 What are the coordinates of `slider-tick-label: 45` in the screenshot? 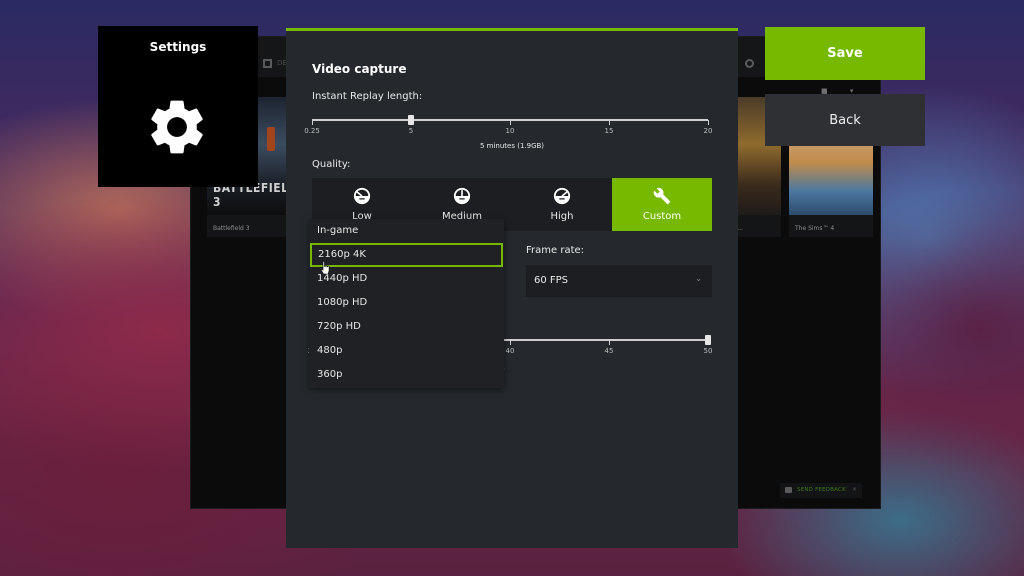 It's located at (609, 351).